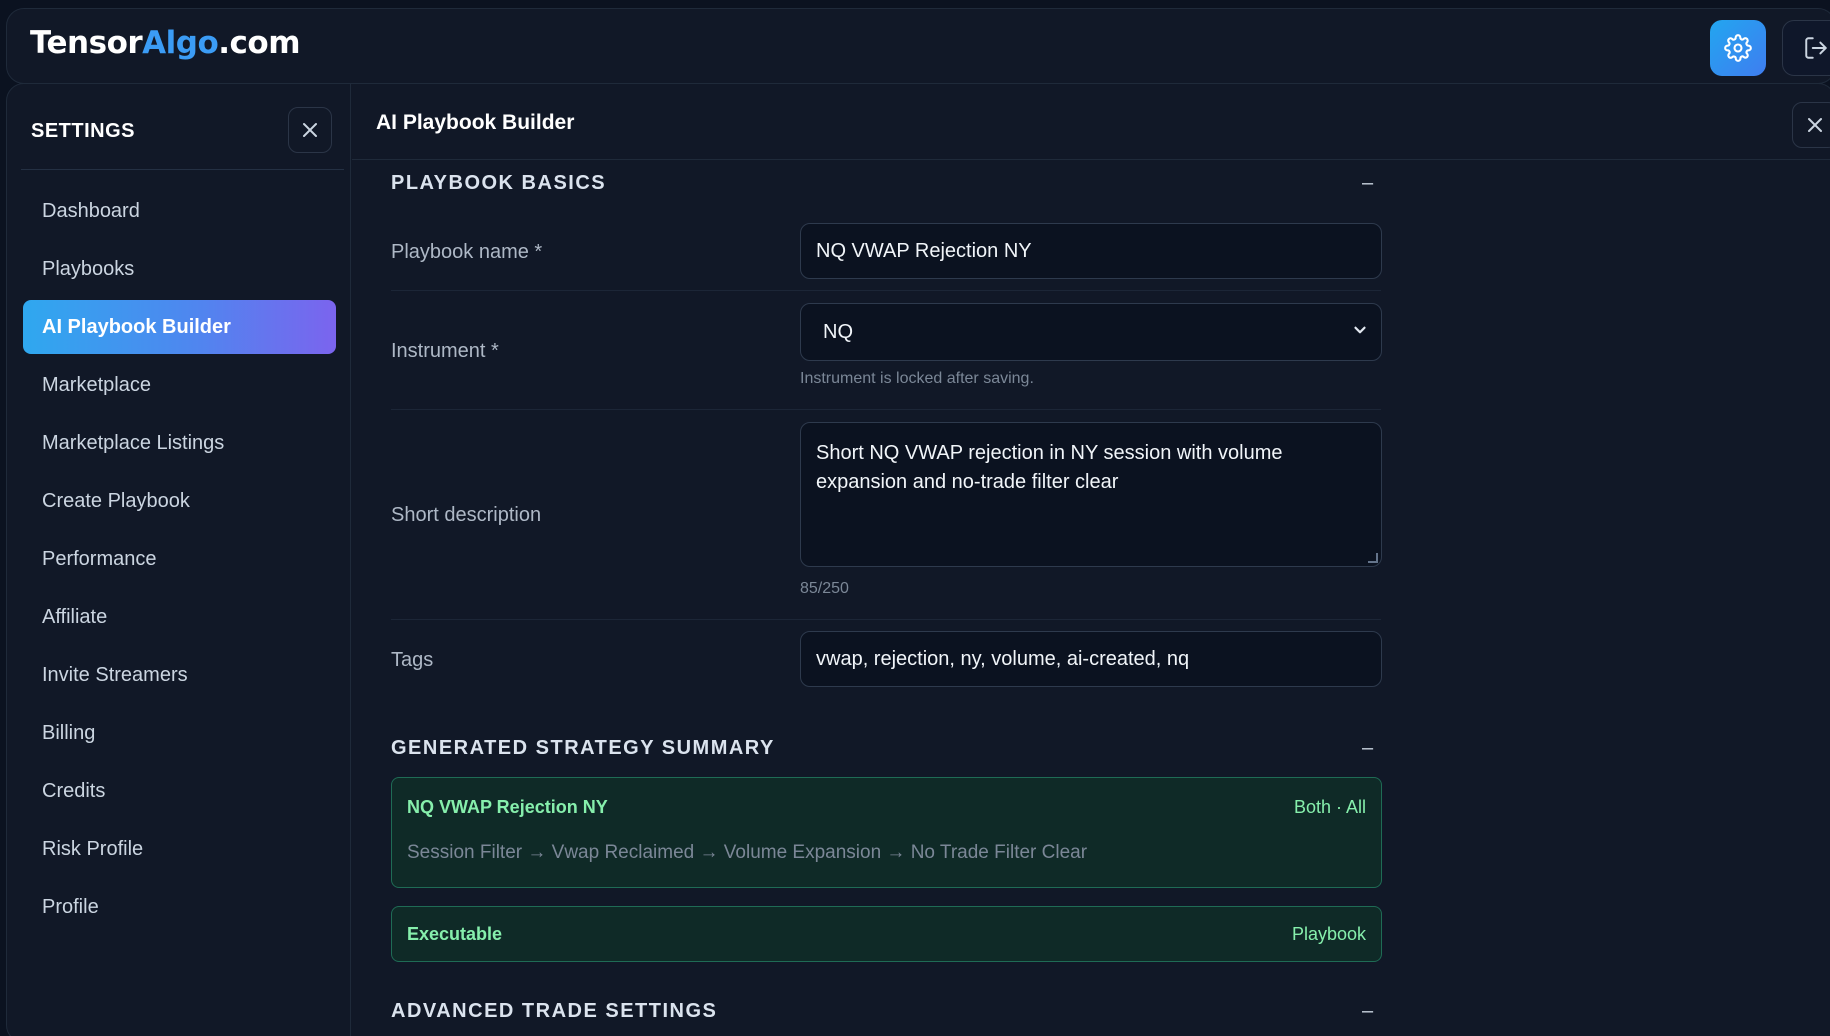 This screenshot has width=1830, height=1036. I want to click on playbook-name-input: NQ VWAP Rejection NY, so click(1091, 251).